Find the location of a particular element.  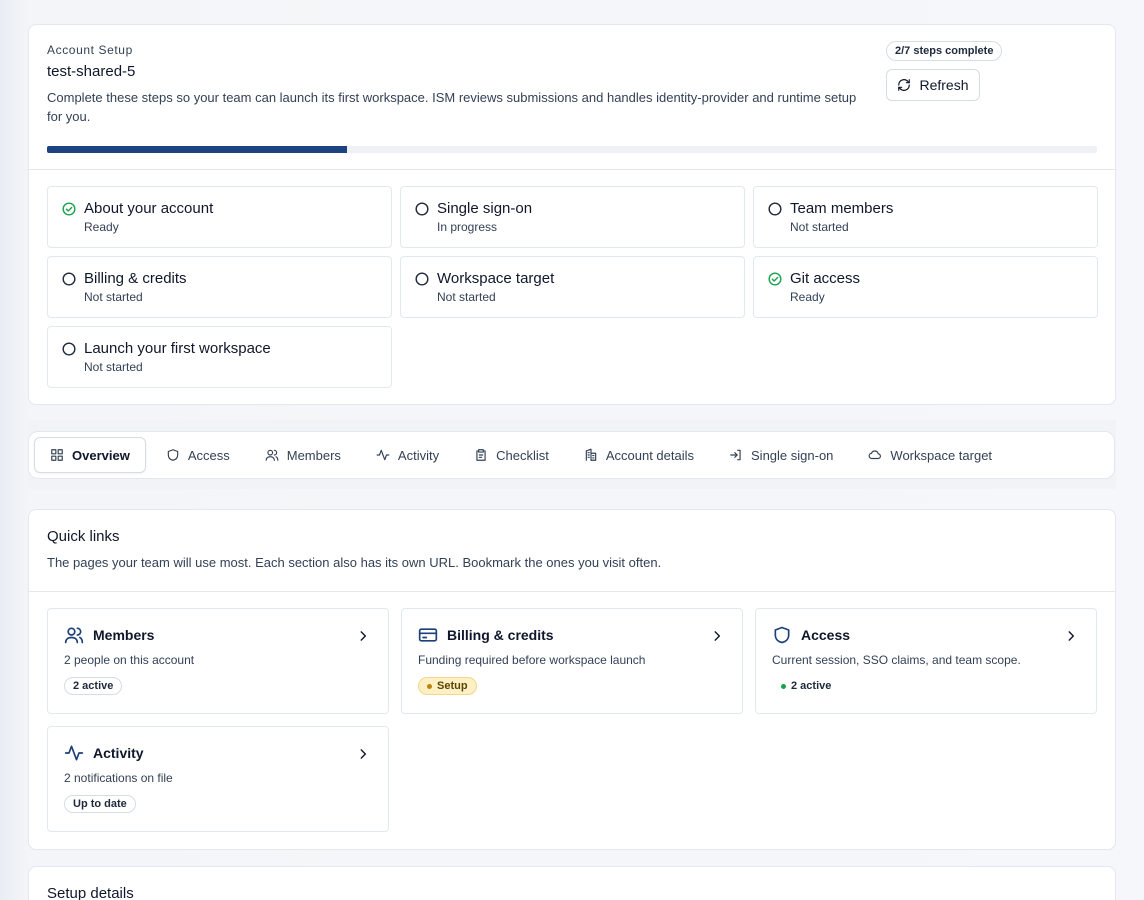

quick-link-badge: Setup is located at coordinates (447, 686).